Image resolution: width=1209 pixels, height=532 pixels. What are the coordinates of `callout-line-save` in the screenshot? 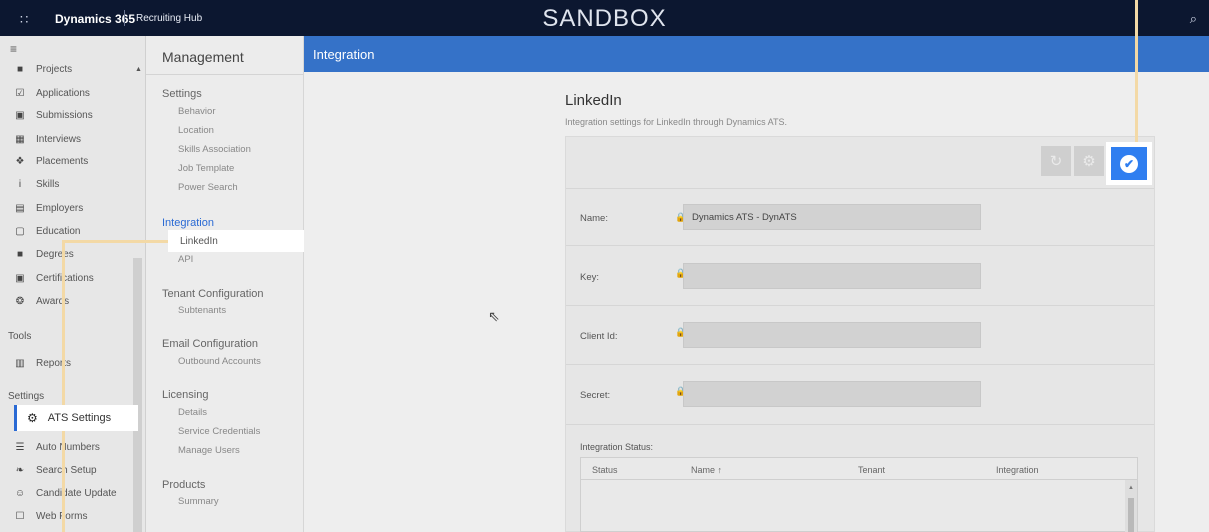 It's located at (1136, 71).